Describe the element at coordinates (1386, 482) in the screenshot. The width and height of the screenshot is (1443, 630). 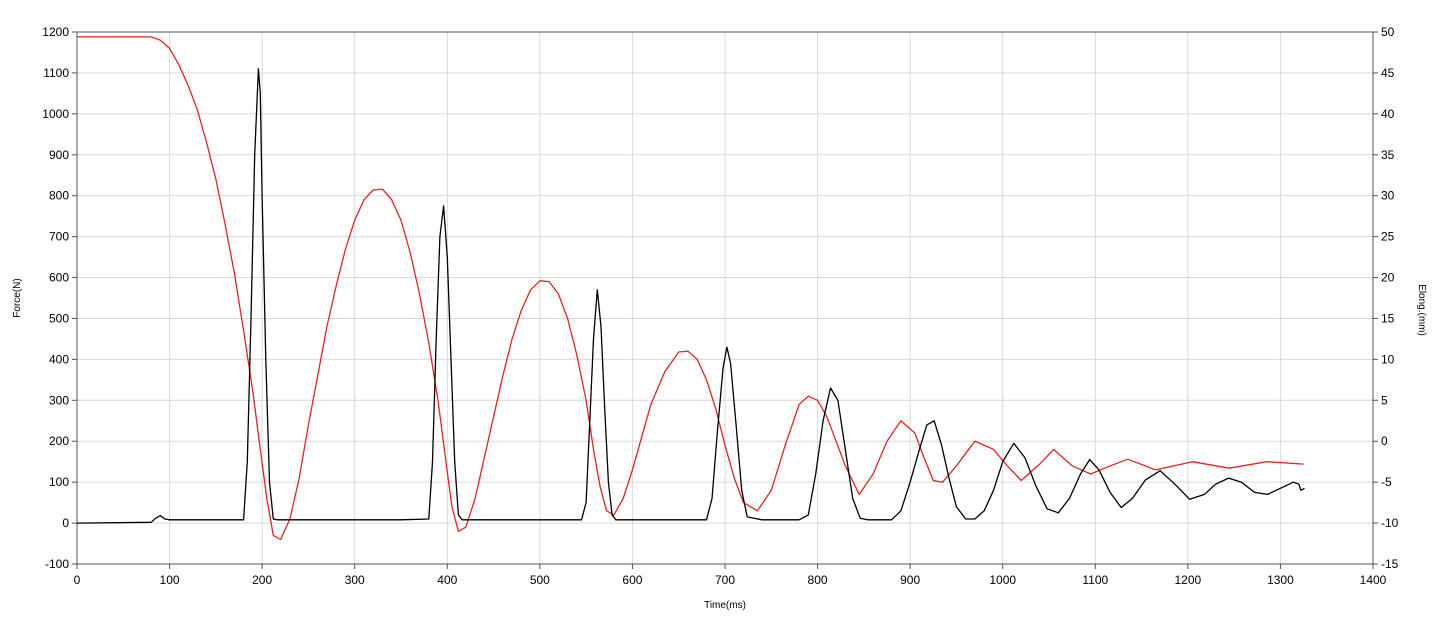
I see `y2-tick-label: -5` at that location.